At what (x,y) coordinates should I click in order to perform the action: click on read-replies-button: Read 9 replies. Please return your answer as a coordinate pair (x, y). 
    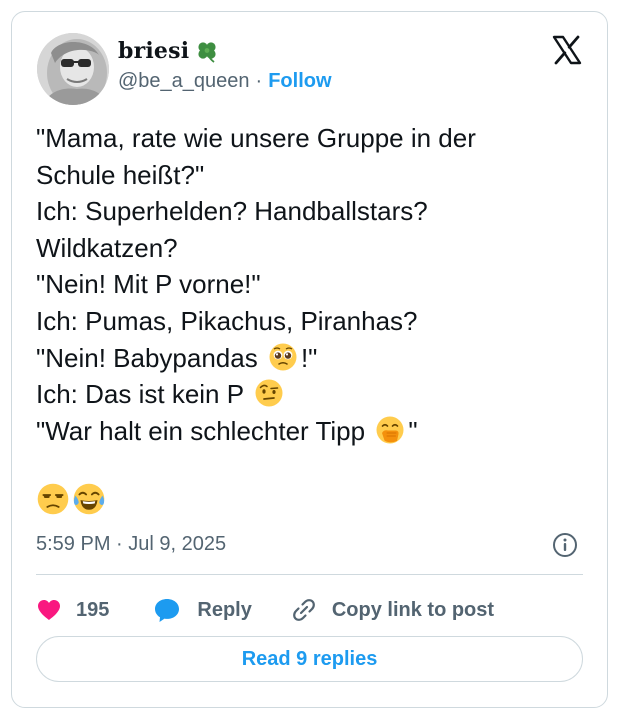
    Looking at the image, I should click on (309, 659).